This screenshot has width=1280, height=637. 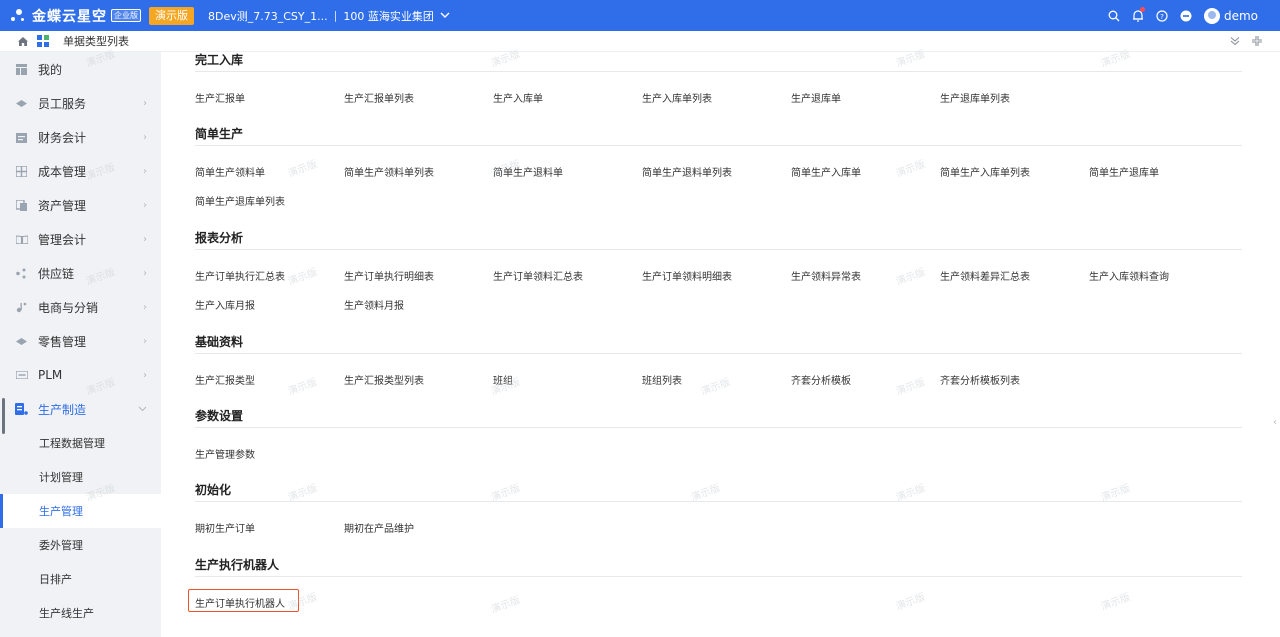 I want to click on sidebar-scrollbar, so click(x=3, y=416).